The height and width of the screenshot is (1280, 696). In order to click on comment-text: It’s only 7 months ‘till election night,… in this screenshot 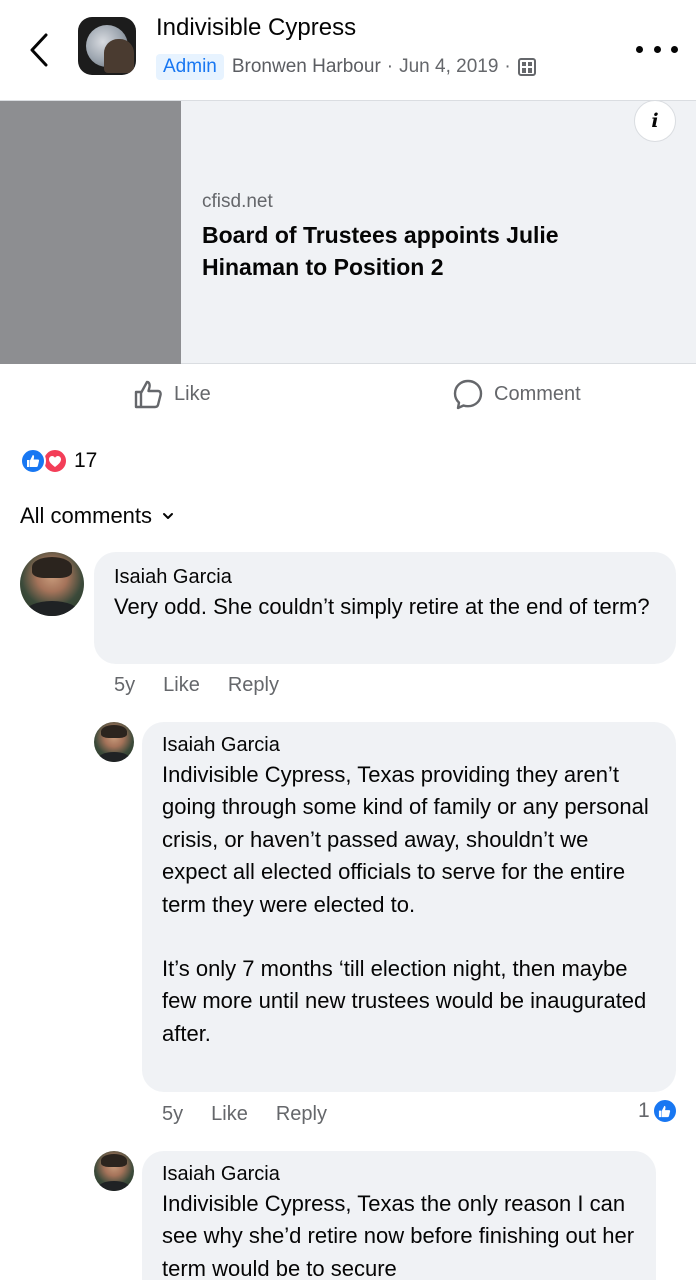, I will do `click(404, 1001)`.